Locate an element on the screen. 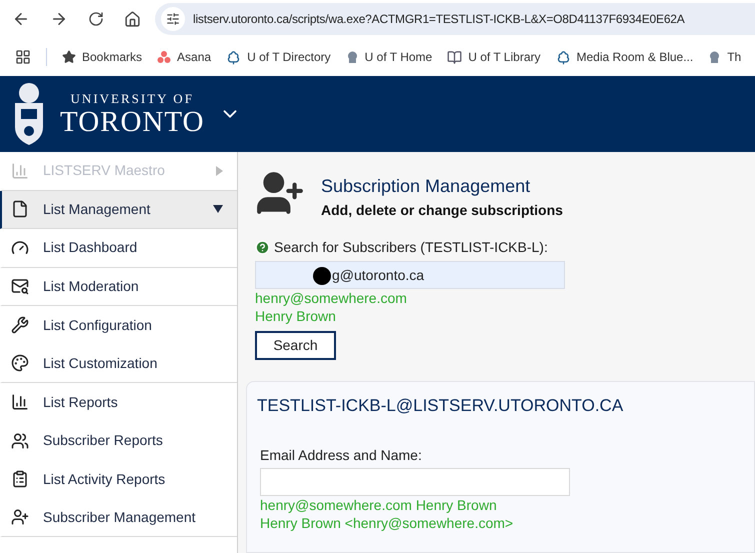 Image resolution: width=755 pixels, height=553 pixels. example-hint: henry@somewhere.com is located at coordinates (331, 298).